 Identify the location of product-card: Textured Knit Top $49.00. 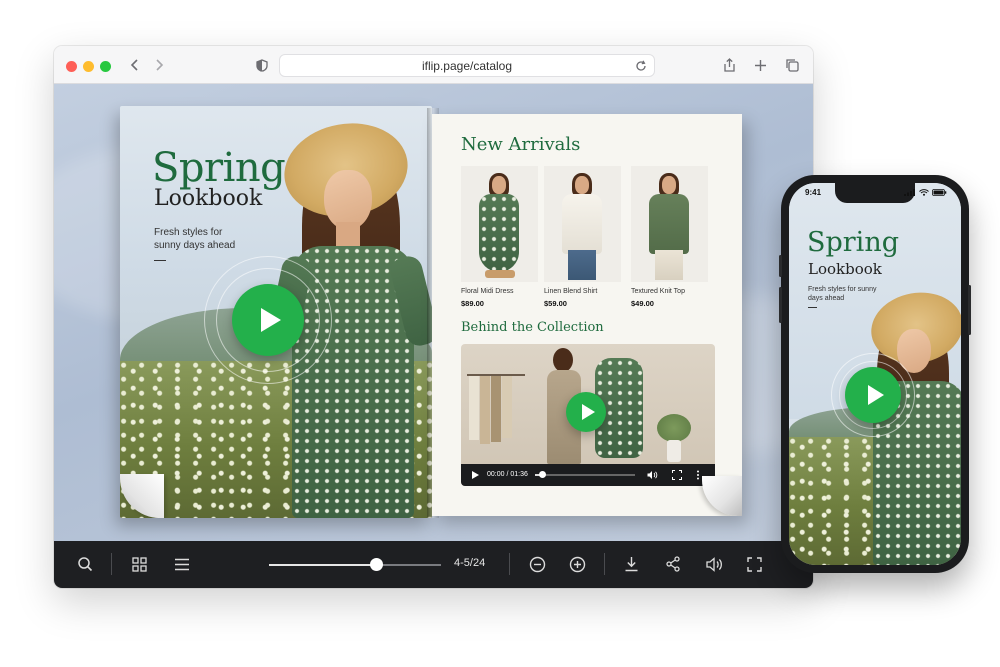
(669, 237).